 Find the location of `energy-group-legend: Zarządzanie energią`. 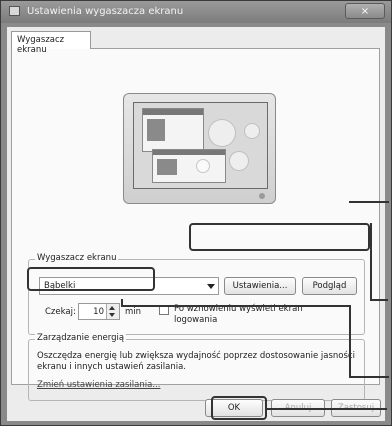

energy-group-legend: Zarządzanie energią is located at coordinates (81, 338).